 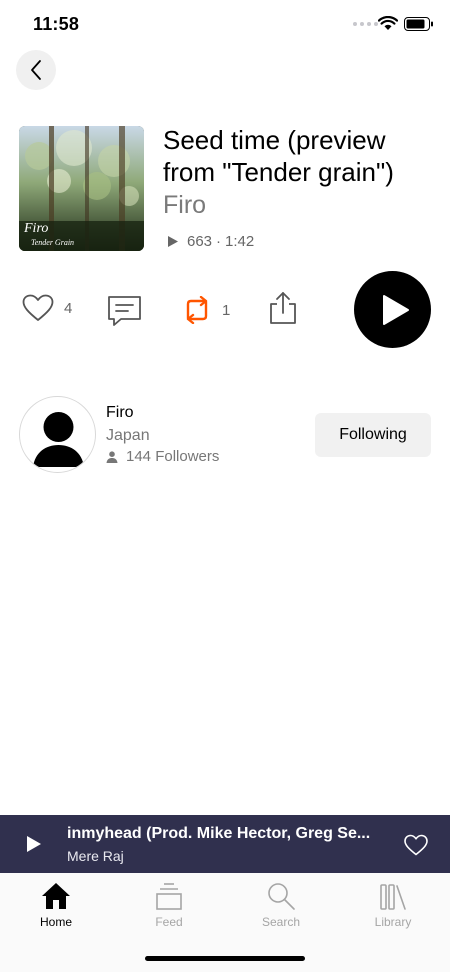 What do you see at coordinates (416, 845) in the screenshot?
I see `mini-heart-icon` at bounding box center [416, 845].